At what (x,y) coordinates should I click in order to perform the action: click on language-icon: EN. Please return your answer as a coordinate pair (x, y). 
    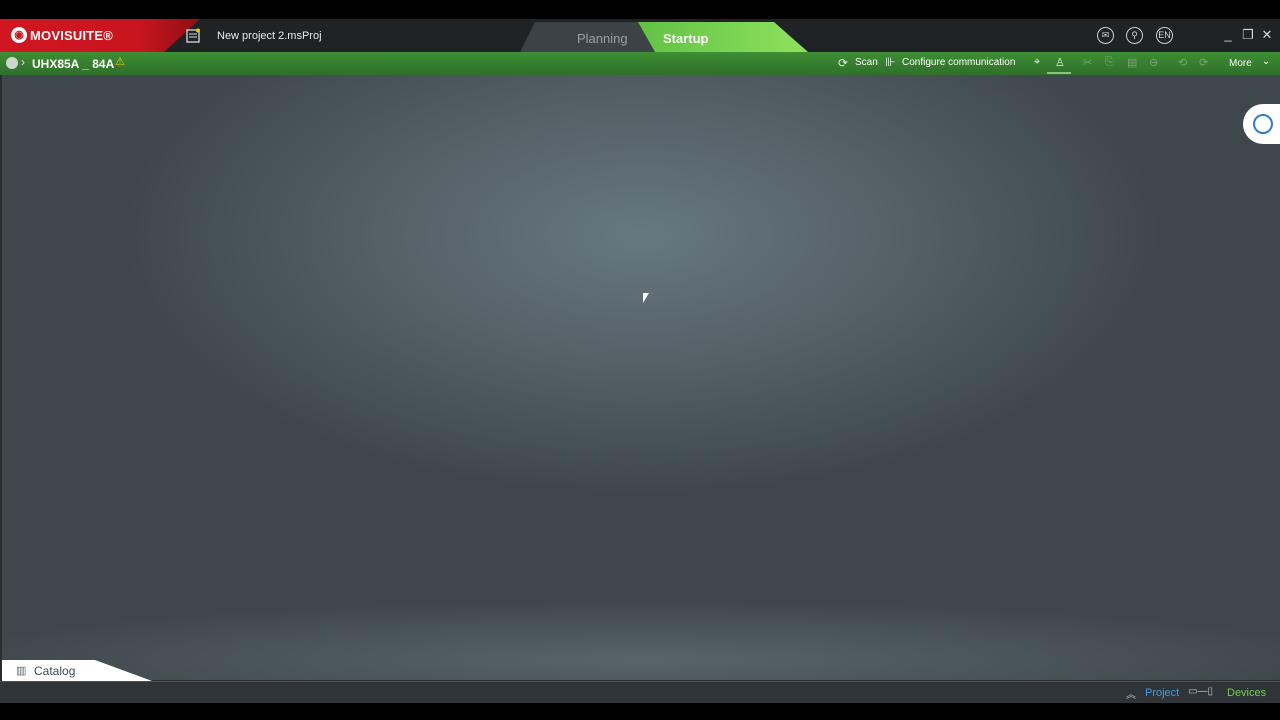
    Looking at the image, I should click on (1164, 35).